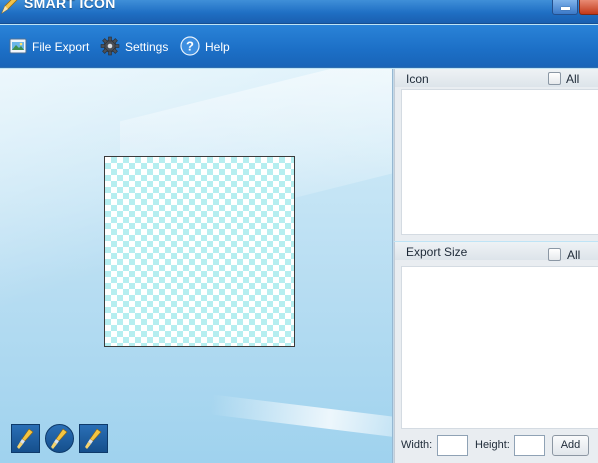  What do you see at coordinates (199, 251) in the screenshot?
I see `icon-preview-canvas` at bounding box center [199, 251].